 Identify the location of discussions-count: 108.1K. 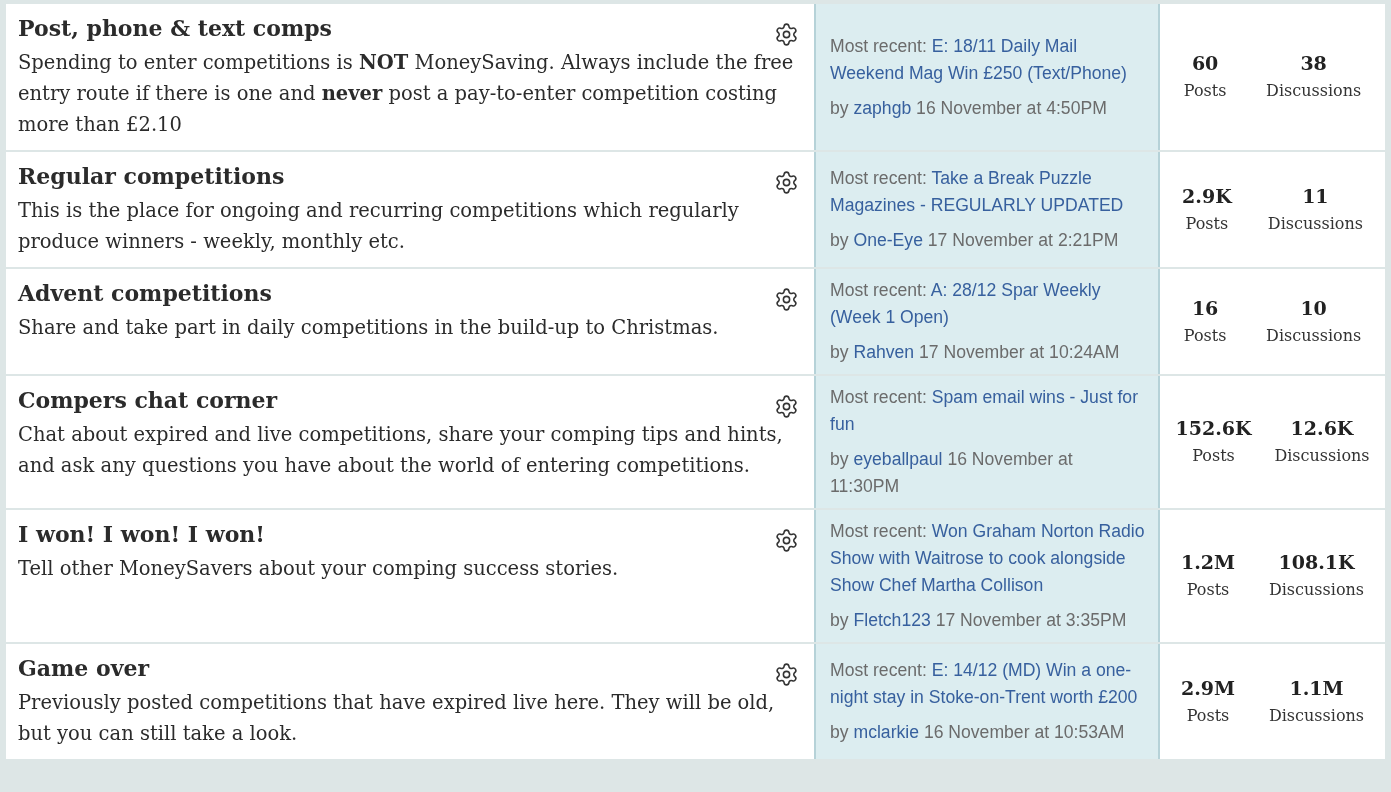
(1316, 562).